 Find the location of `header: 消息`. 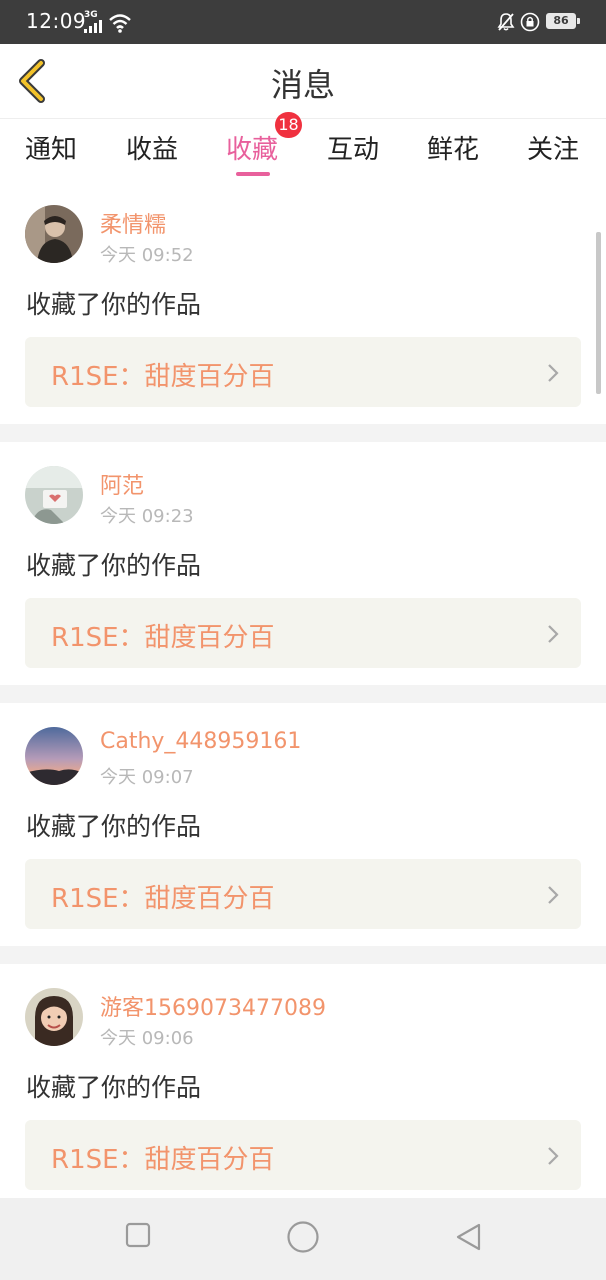

header: 消息 is located at coordinates (303, 81).